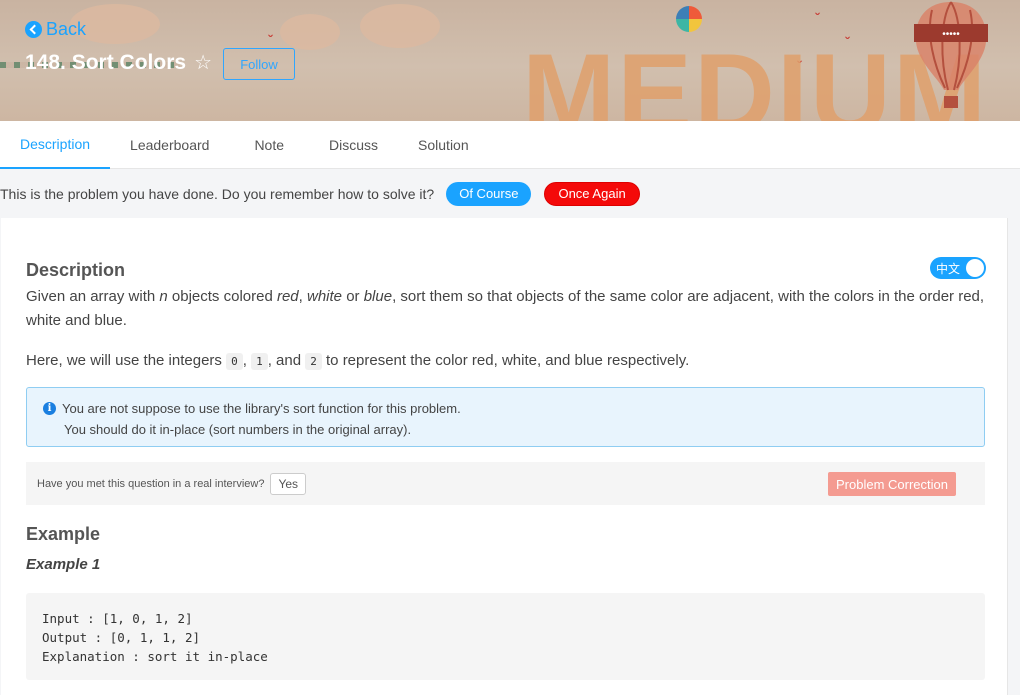 The height and width of the screenshot is (695, 1020). I want to click on back-arrow-icon, so click(33, 29).